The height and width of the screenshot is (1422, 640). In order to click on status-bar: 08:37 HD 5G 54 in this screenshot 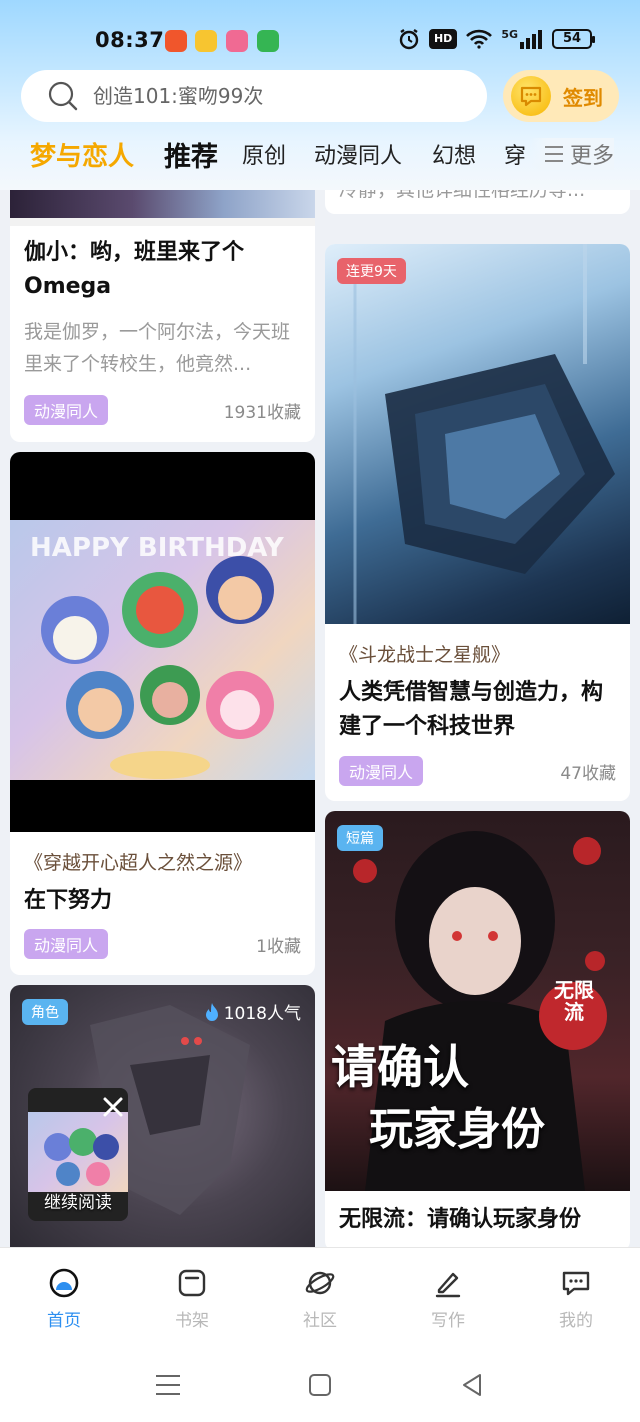, I will do `click(320, 42)`.